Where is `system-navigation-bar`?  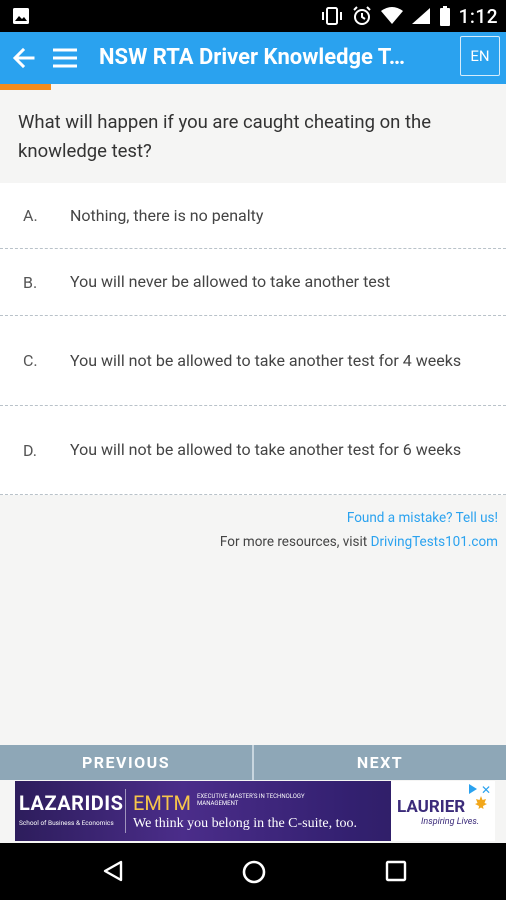
system-navigation-bar is located at coordinates (253, 871).